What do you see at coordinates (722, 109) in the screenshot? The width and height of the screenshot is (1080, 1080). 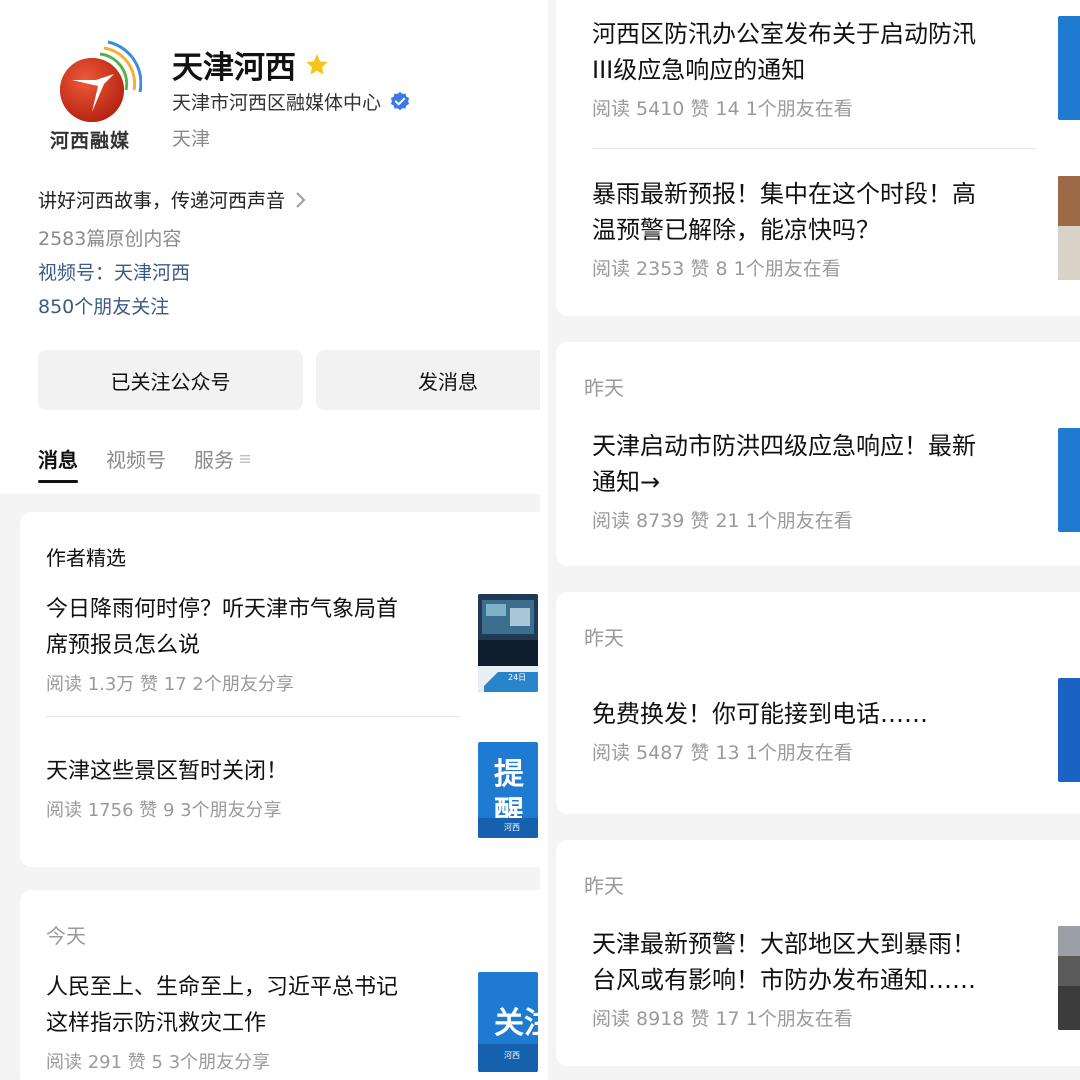 I see `article-meta: 阅读 5410 赞 14 1个朋友在看` at bounding box center [722, 109].